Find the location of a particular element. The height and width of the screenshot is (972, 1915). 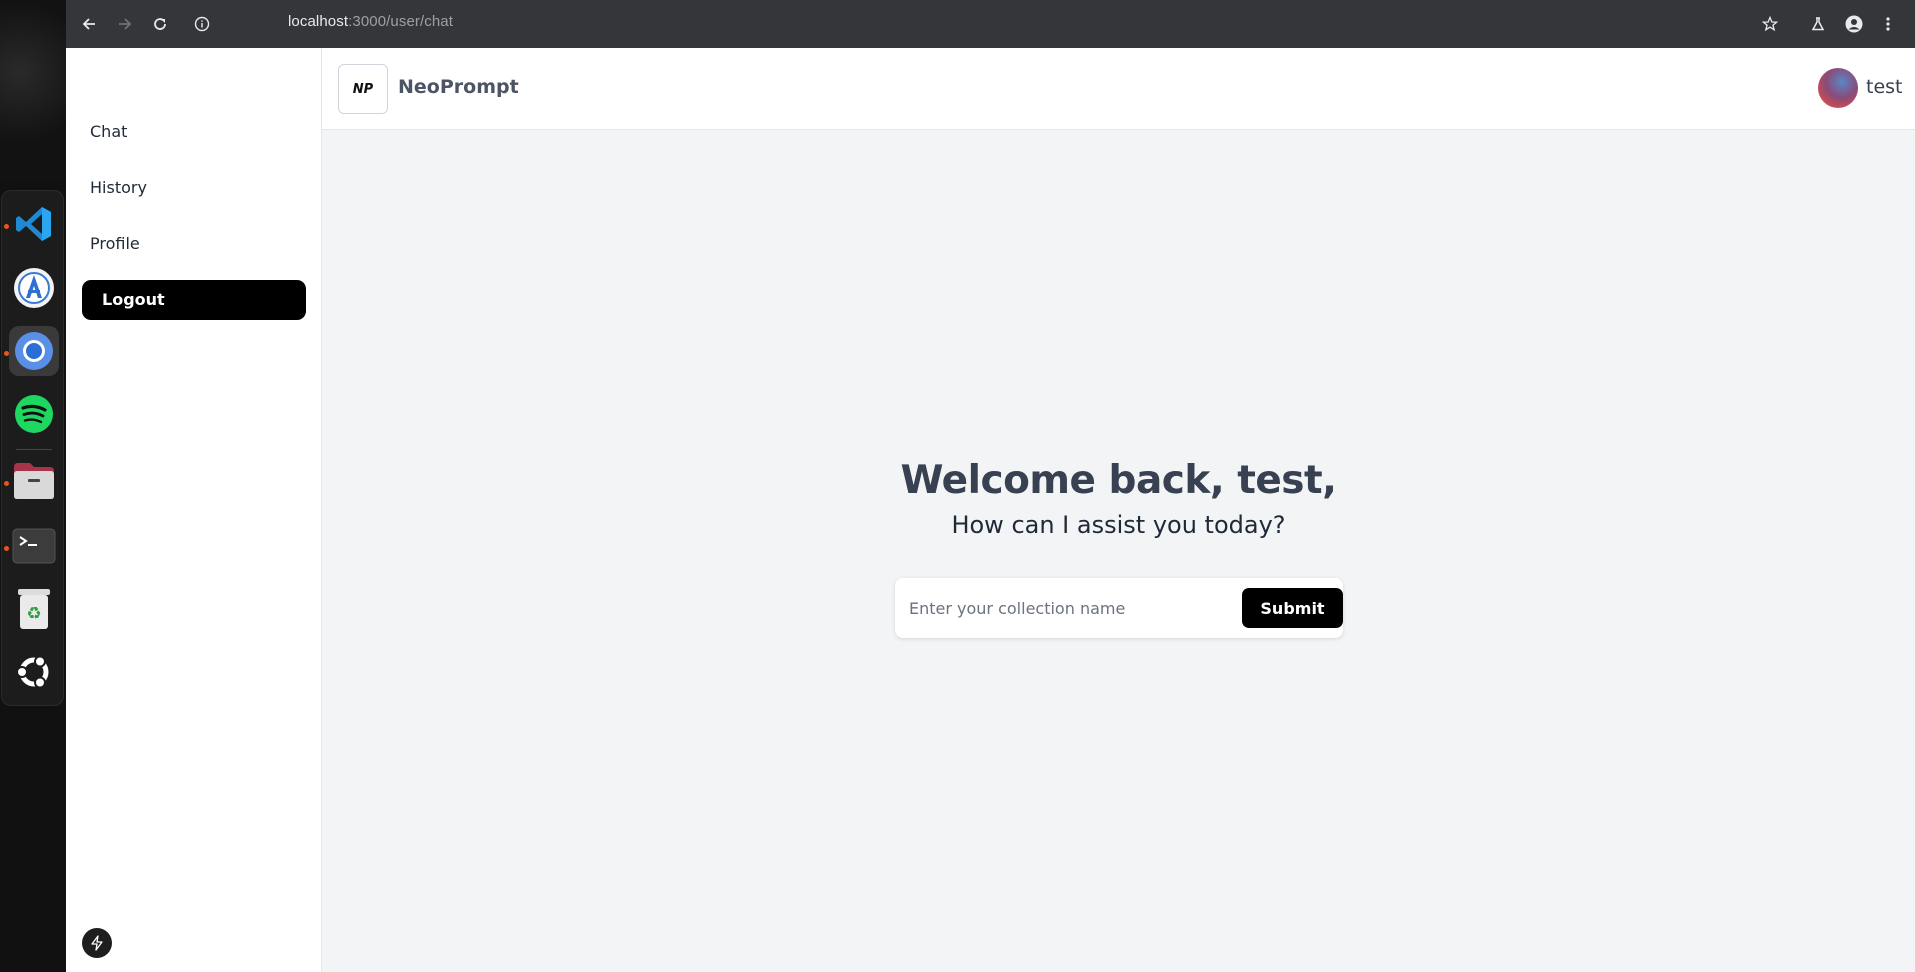

sidebar: Chat History Profile Logout is located at coordinates (194, 510).